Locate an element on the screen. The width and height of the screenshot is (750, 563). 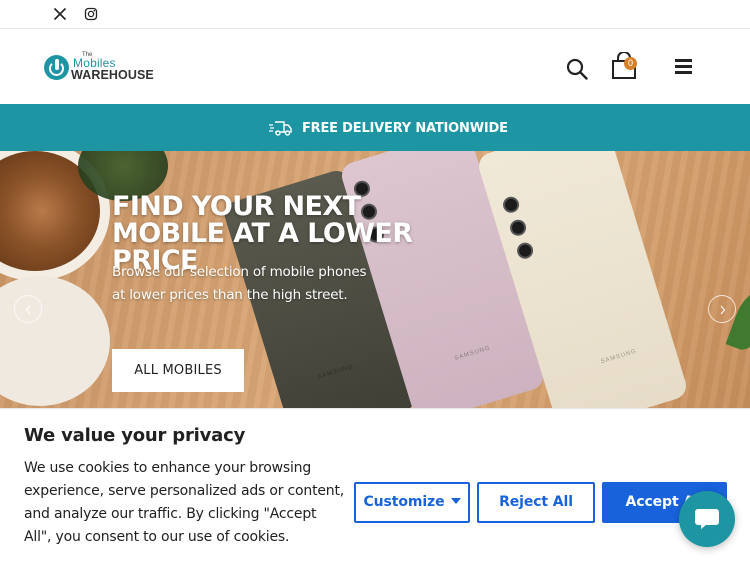
instagram-icon is located at coordinates (91, 14).